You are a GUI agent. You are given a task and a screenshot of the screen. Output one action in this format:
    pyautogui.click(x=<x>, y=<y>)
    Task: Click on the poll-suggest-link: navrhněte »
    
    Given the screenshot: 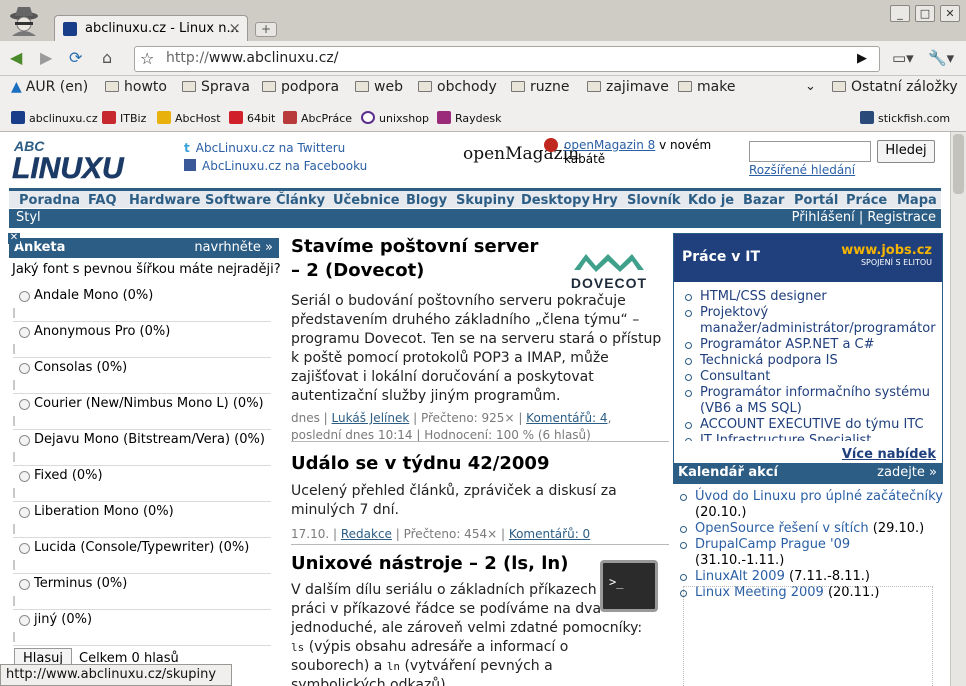 What is the action you would take?
    pyautogui.click(x=233, y=247)
    